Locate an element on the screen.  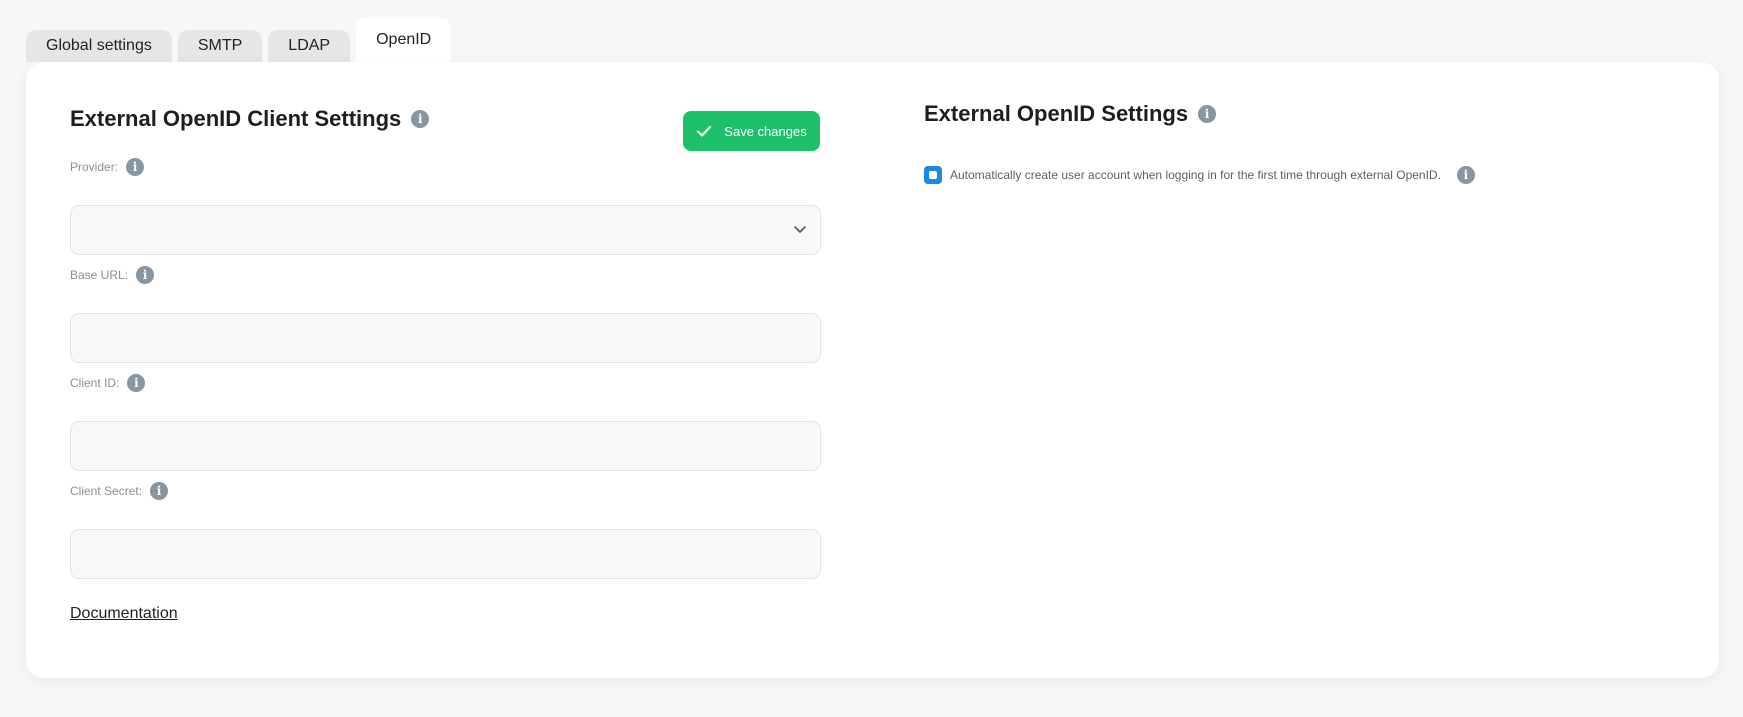
provider-select is located at coordinates (445, 230).